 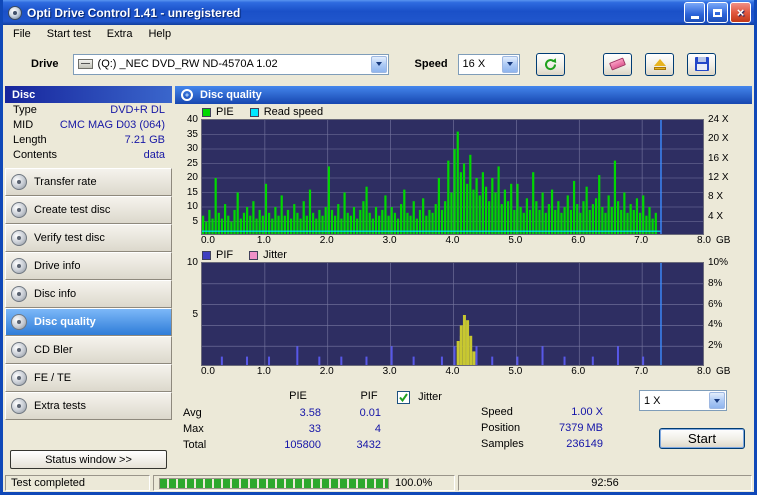 I want to click on jitter-legend-label: Jitter, so click(x=275, y=255).